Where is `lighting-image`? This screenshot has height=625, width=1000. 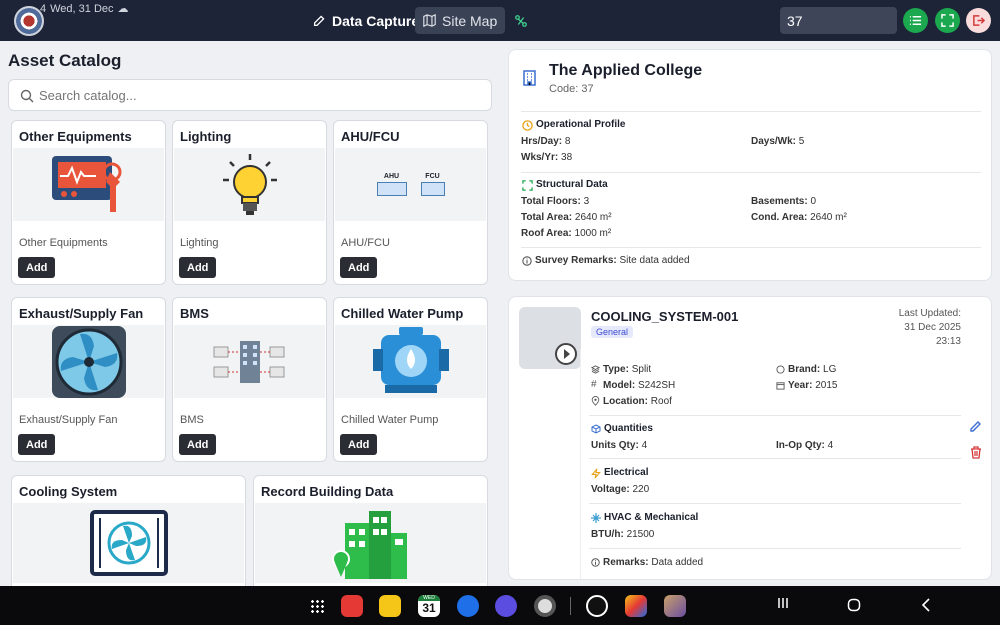
lighting-image is located at coordinates (249, 184).